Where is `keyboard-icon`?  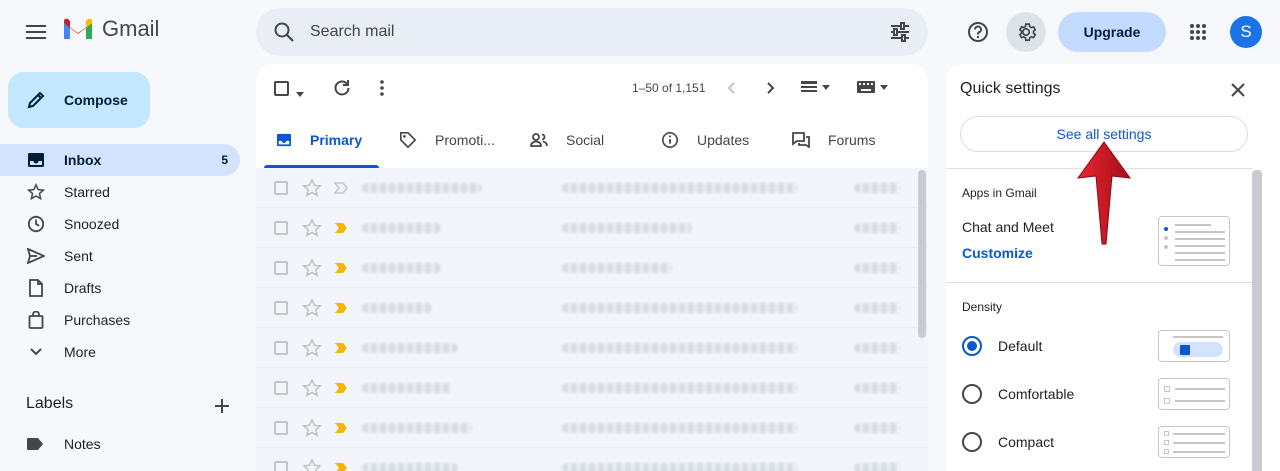 keyboard-icon is located at coordinates (866, 87).